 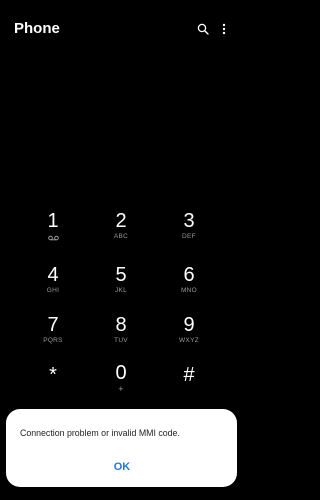 I want to click on ok-button: OK, so click(x=122, y=467).